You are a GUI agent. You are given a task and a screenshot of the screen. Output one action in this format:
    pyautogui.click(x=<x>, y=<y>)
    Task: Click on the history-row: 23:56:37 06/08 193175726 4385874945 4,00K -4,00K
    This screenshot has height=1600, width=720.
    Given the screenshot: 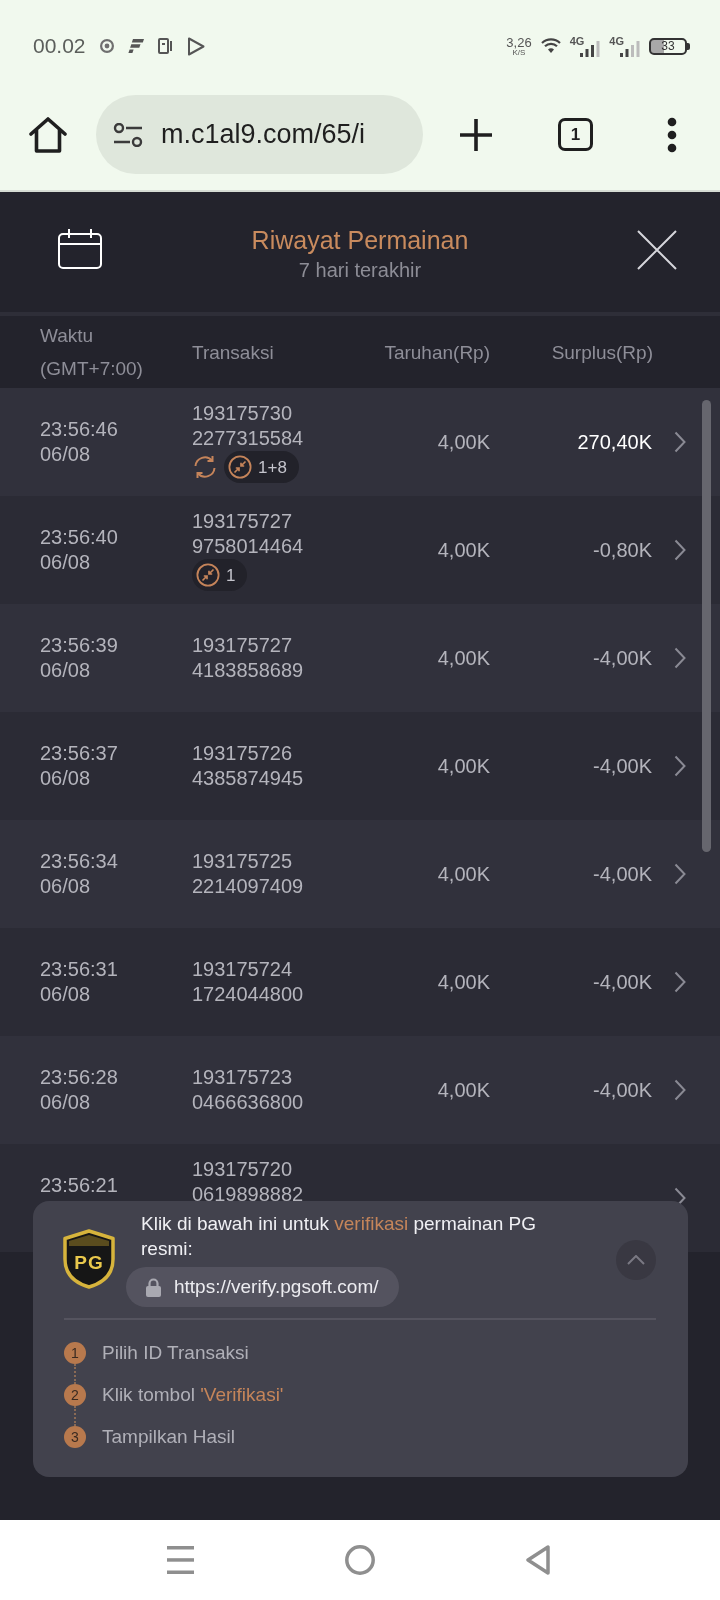 What is the action you would take?
    pyautogui.click(x=360, y=766)
    